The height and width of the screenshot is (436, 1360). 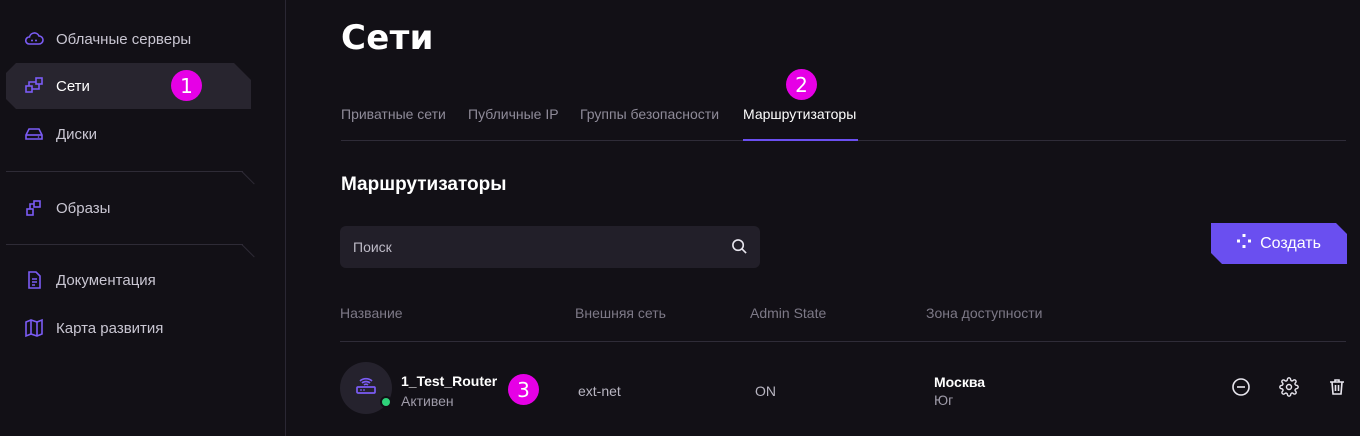 I want to click on tab-private-networks: Приватные сети, so click(x=393, y=123).